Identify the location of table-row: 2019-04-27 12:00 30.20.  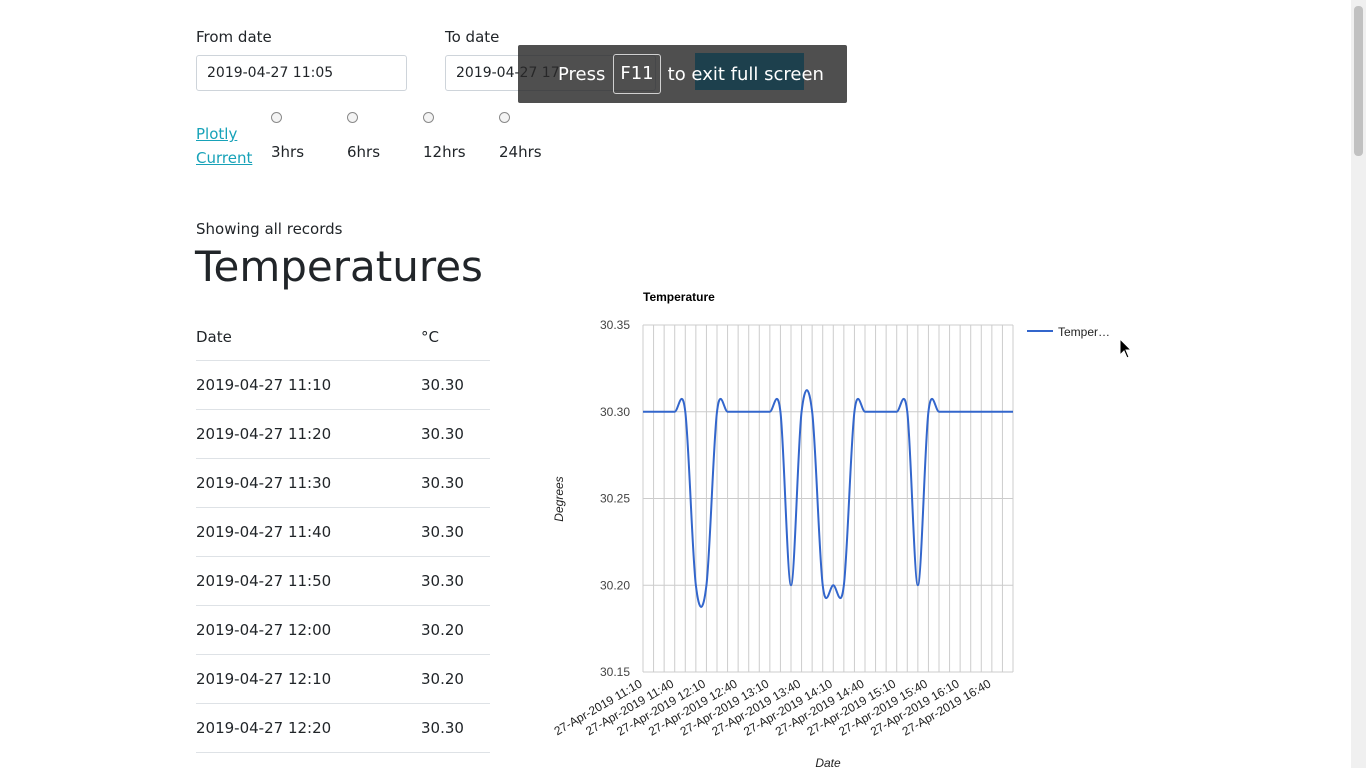
(343, 630).